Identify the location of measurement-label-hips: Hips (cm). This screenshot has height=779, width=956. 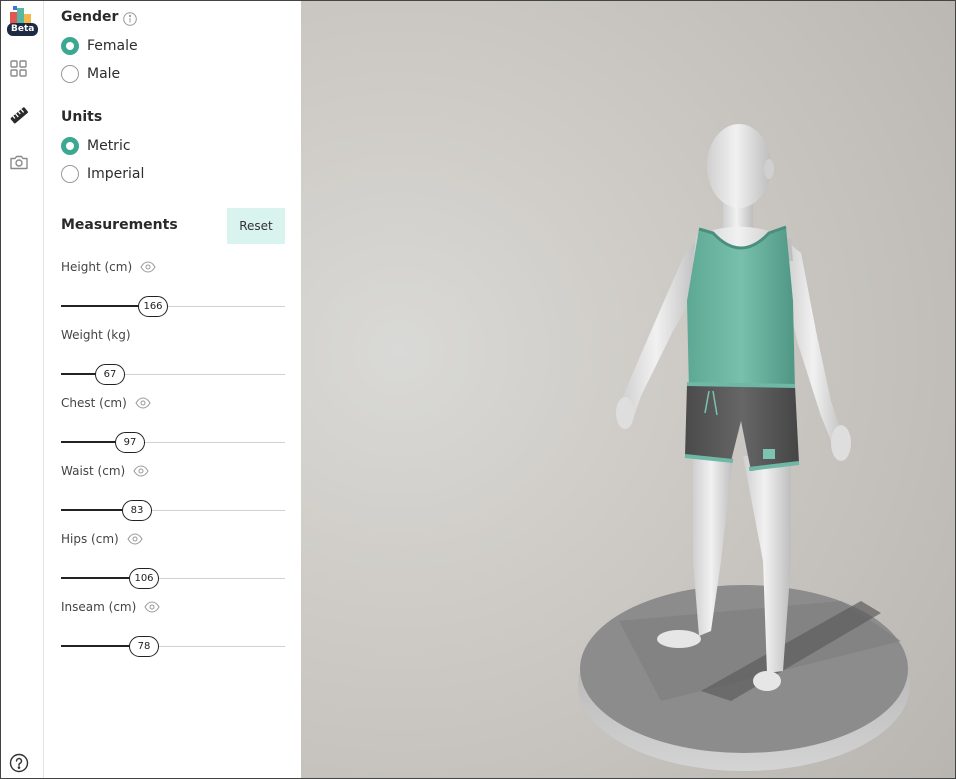
(102, 539).